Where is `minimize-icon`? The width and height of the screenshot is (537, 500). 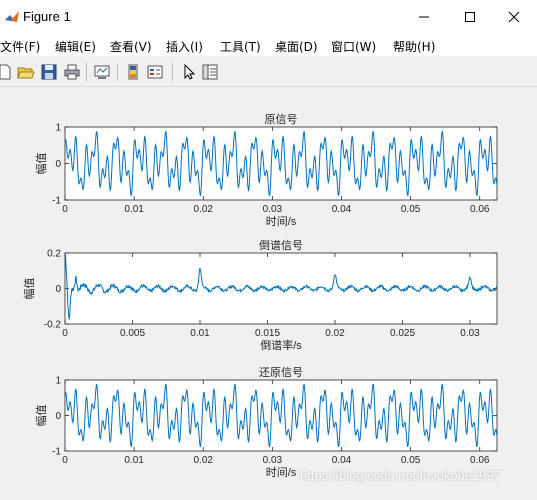
minimize-icon is located at coordinates (424, 17).